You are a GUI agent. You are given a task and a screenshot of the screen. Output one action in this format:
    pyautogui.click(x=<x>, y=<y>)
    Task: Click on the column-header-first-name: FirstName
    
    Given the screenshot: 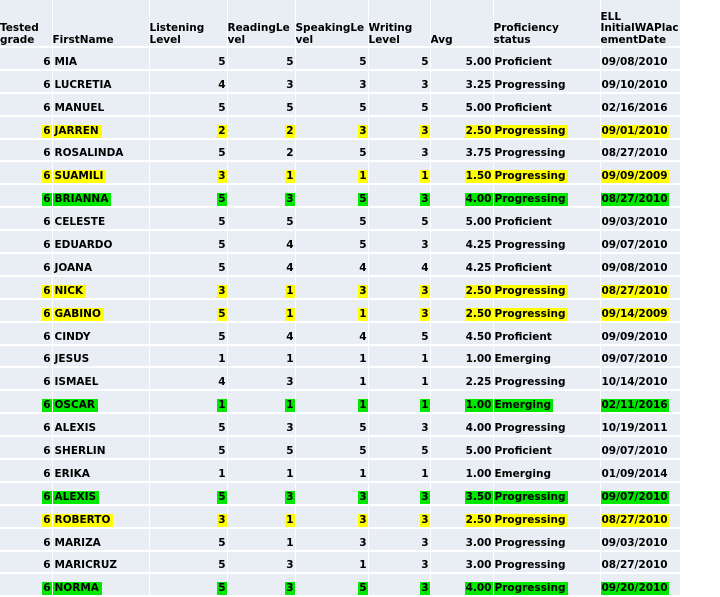 What is the action you would take?
    pyautogui.click(x=101, y=24)
    